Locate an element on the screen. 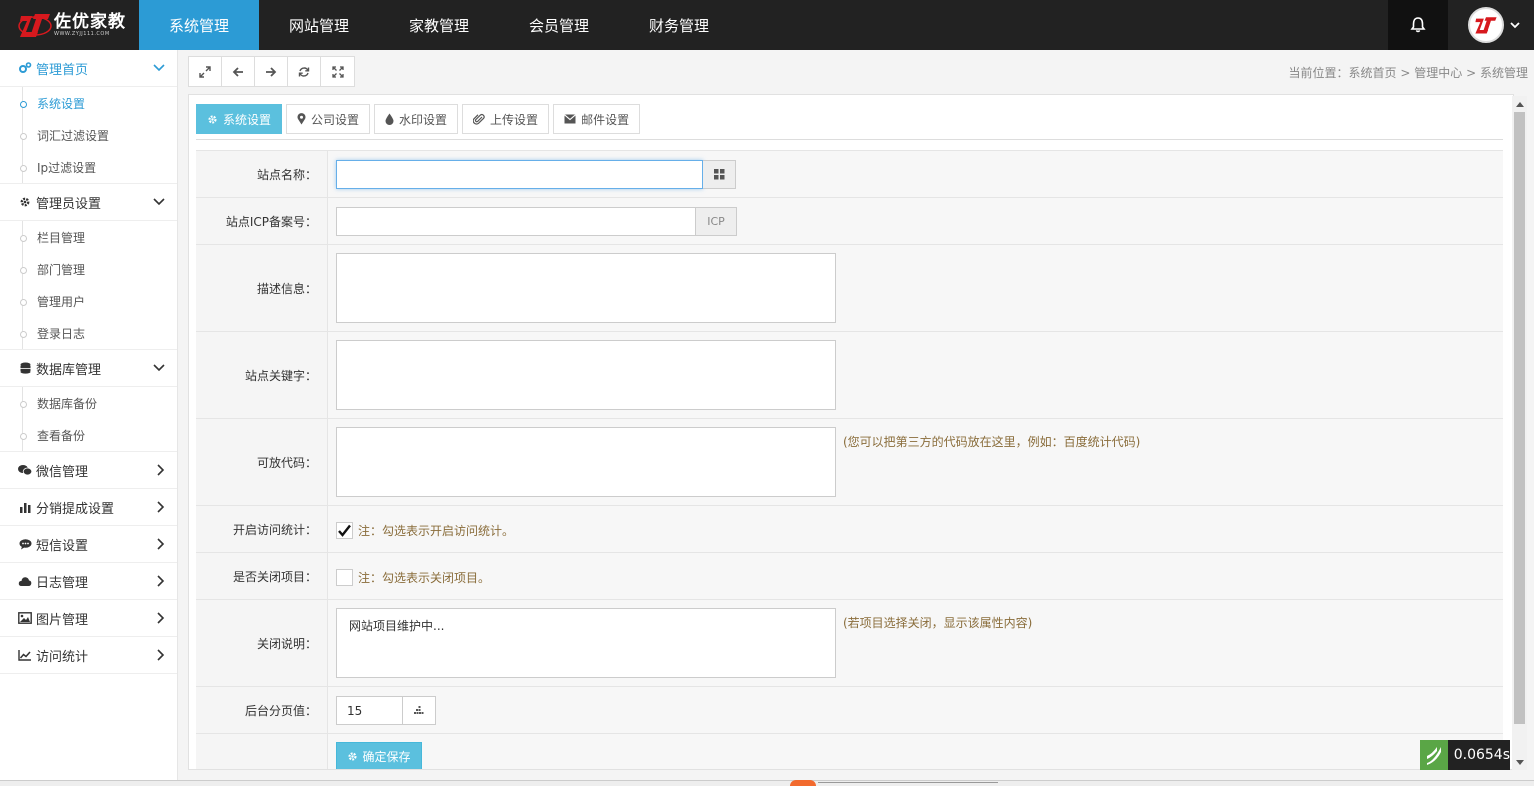 Image resolution: width=1534 pixels, height=786 pixels. site-name-addon-button is located at coordinates (719, 174).